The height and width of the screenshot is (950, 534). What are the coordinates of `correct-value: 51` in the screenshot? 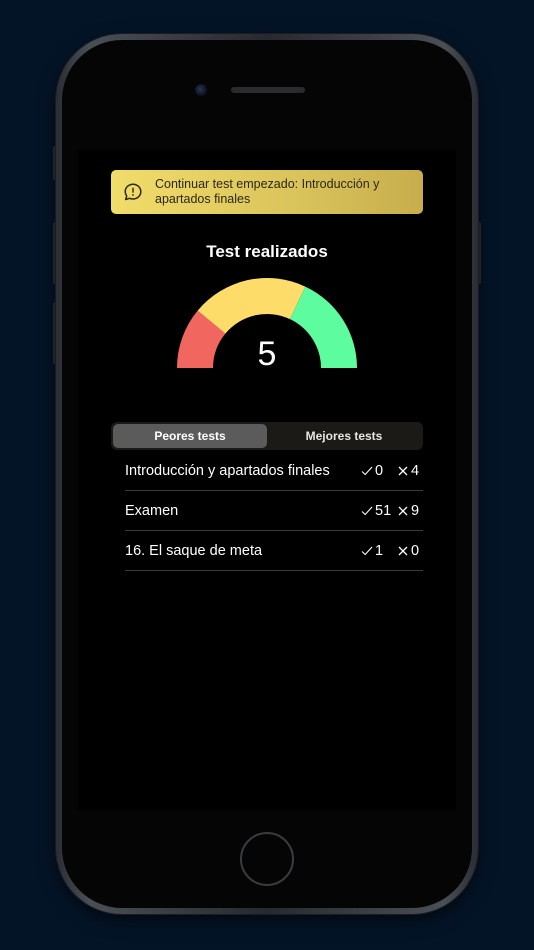 It's located at (383, 510).